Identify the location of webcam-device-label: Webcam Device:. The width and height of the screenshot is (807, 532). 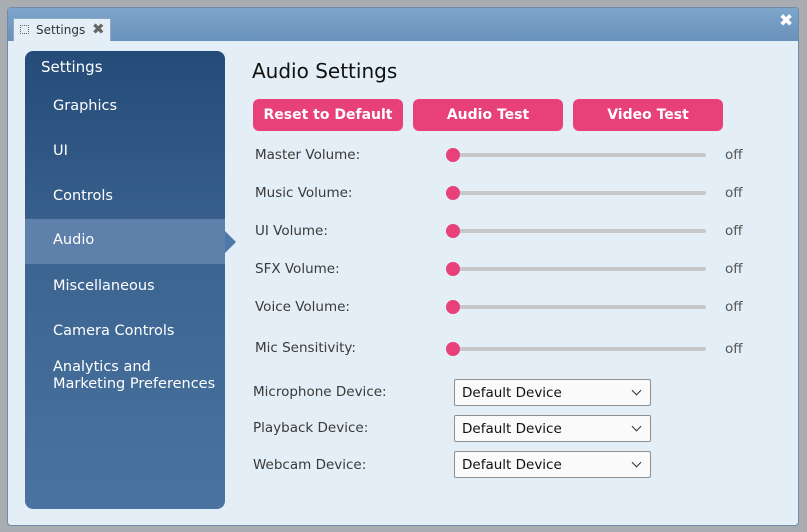
(310, 465).